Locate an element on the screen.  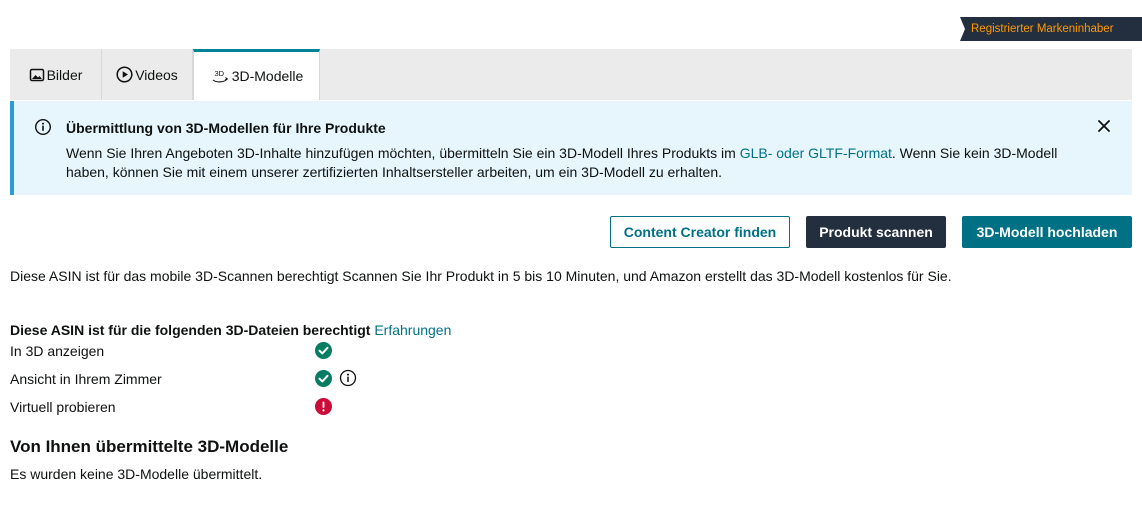
brand-owner-badge: Registrierter Markeninhaber is located at coordinates (1051, 29).